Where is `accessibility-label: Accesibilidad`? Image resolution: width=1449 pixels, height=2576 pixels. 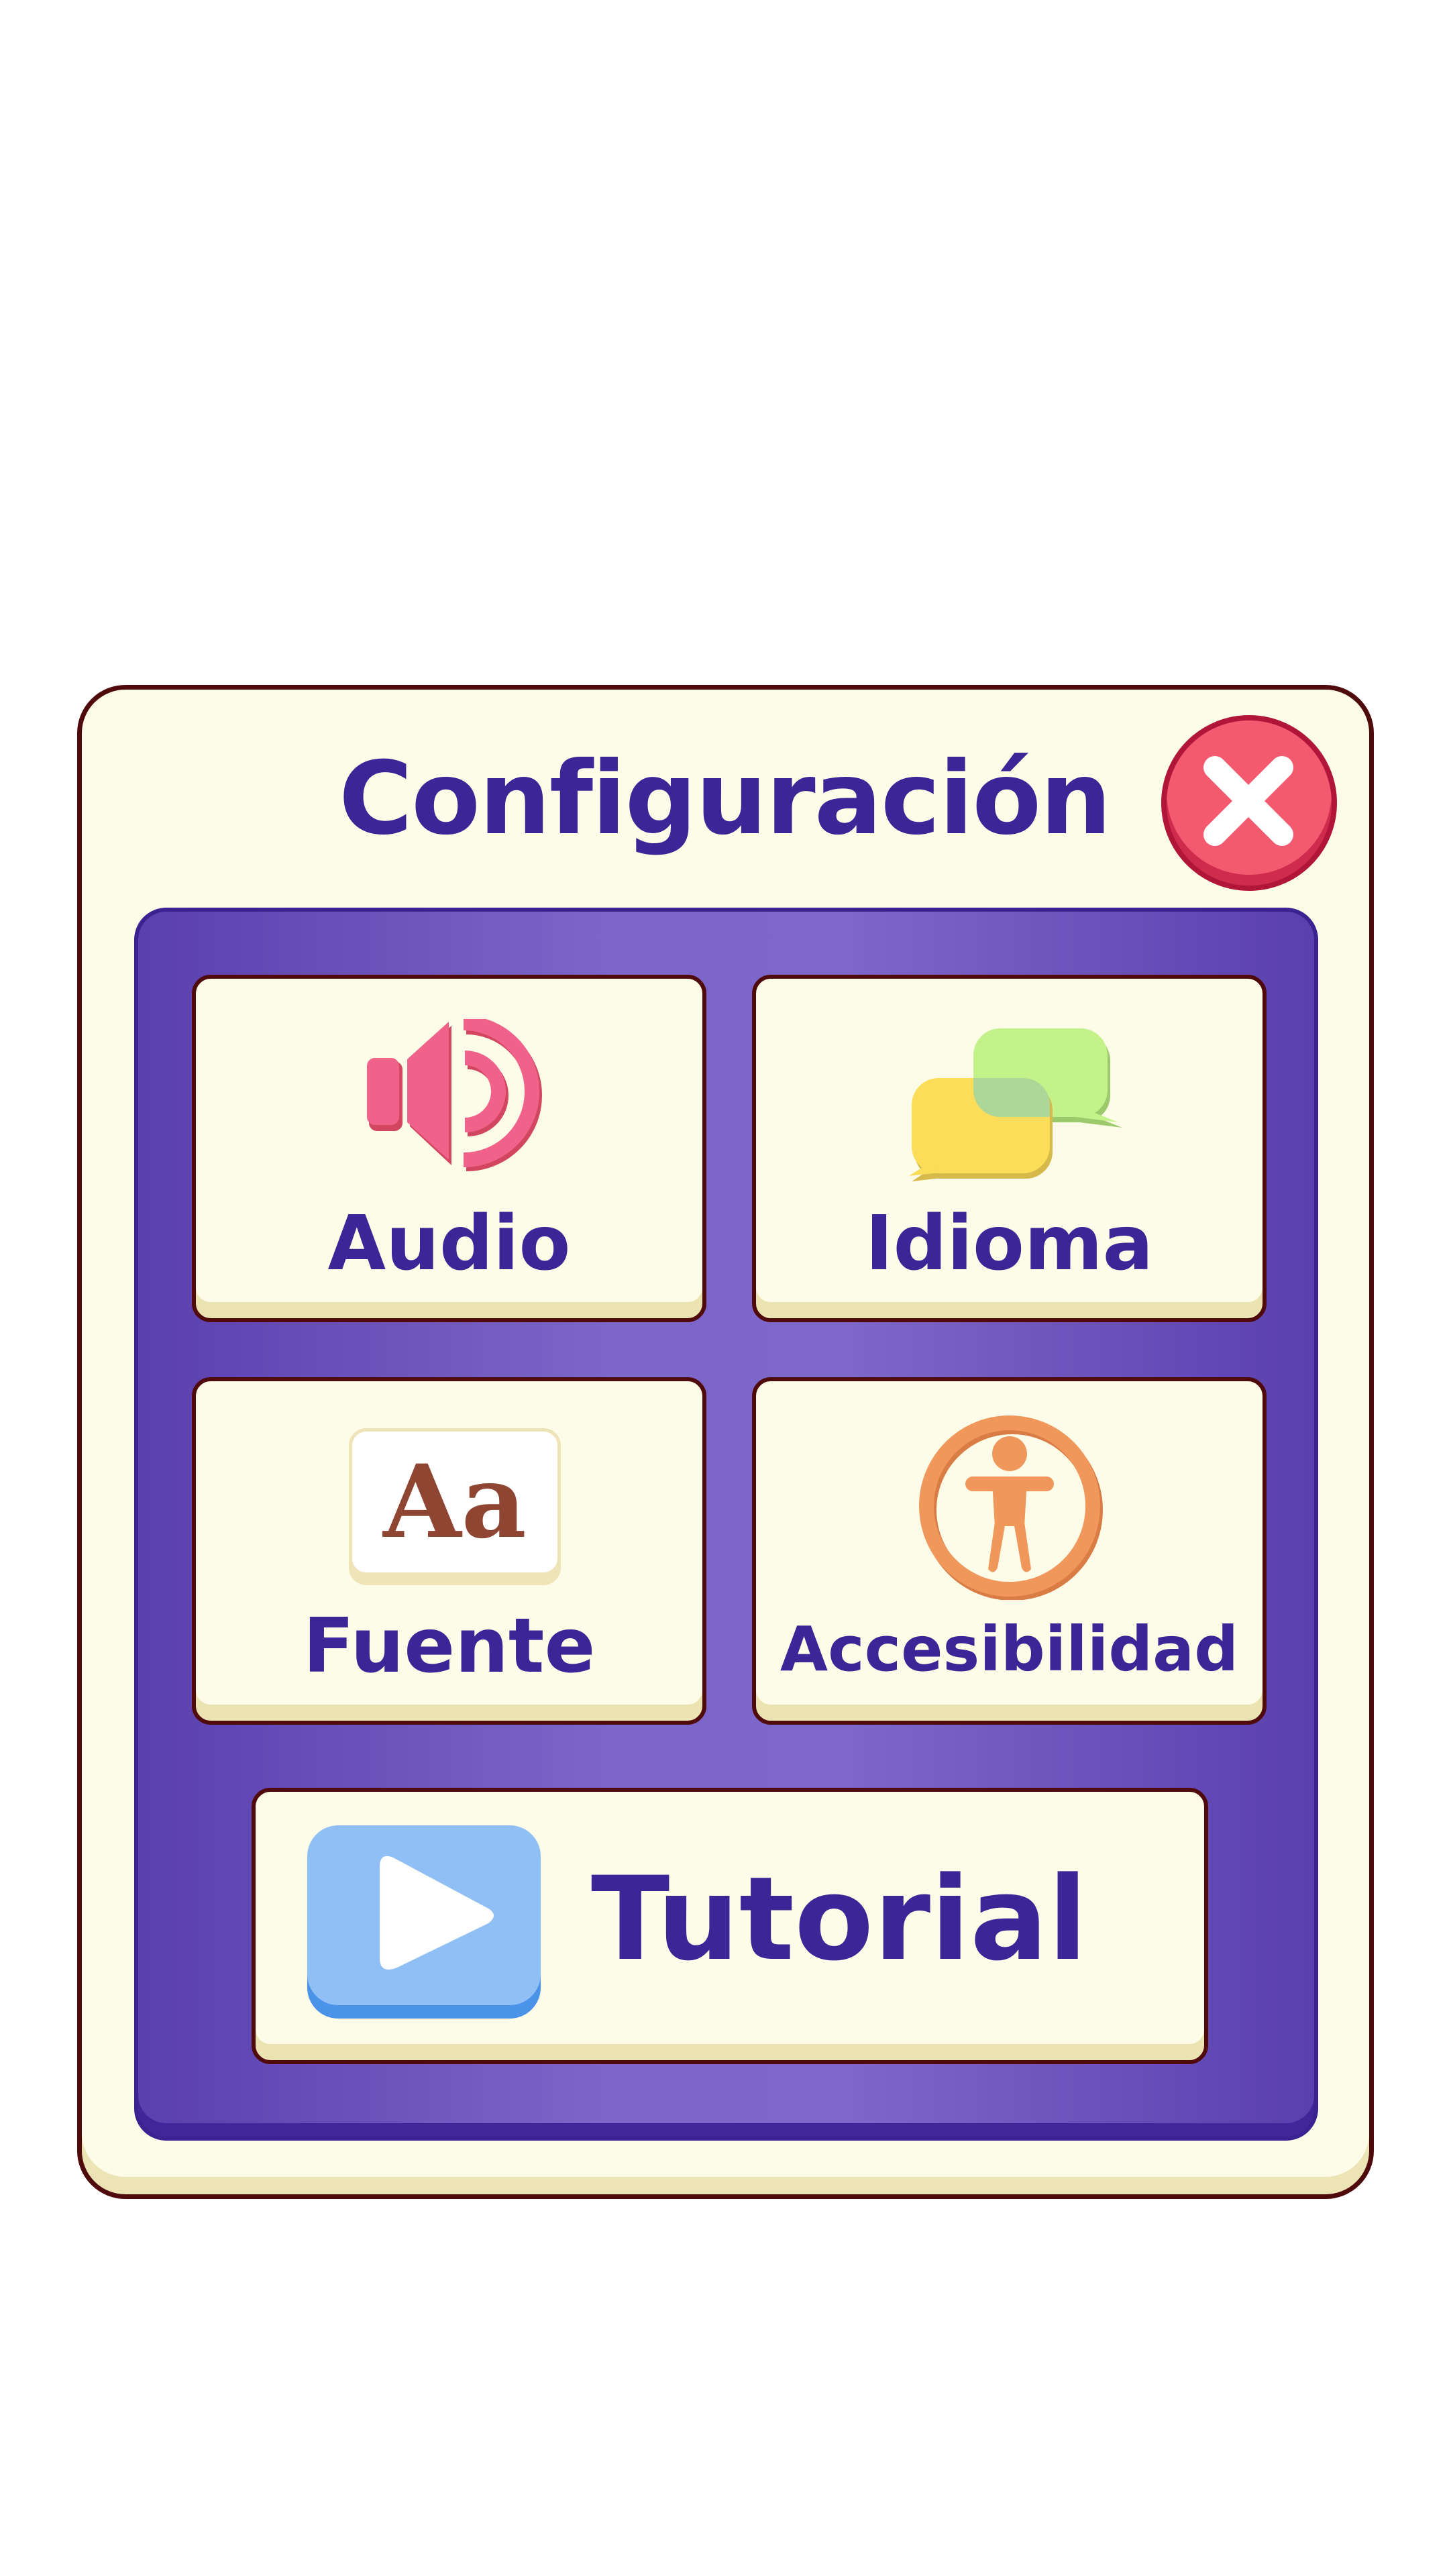 accessibility-label: Accesibilidad is located at coordinates (1009, 1649).